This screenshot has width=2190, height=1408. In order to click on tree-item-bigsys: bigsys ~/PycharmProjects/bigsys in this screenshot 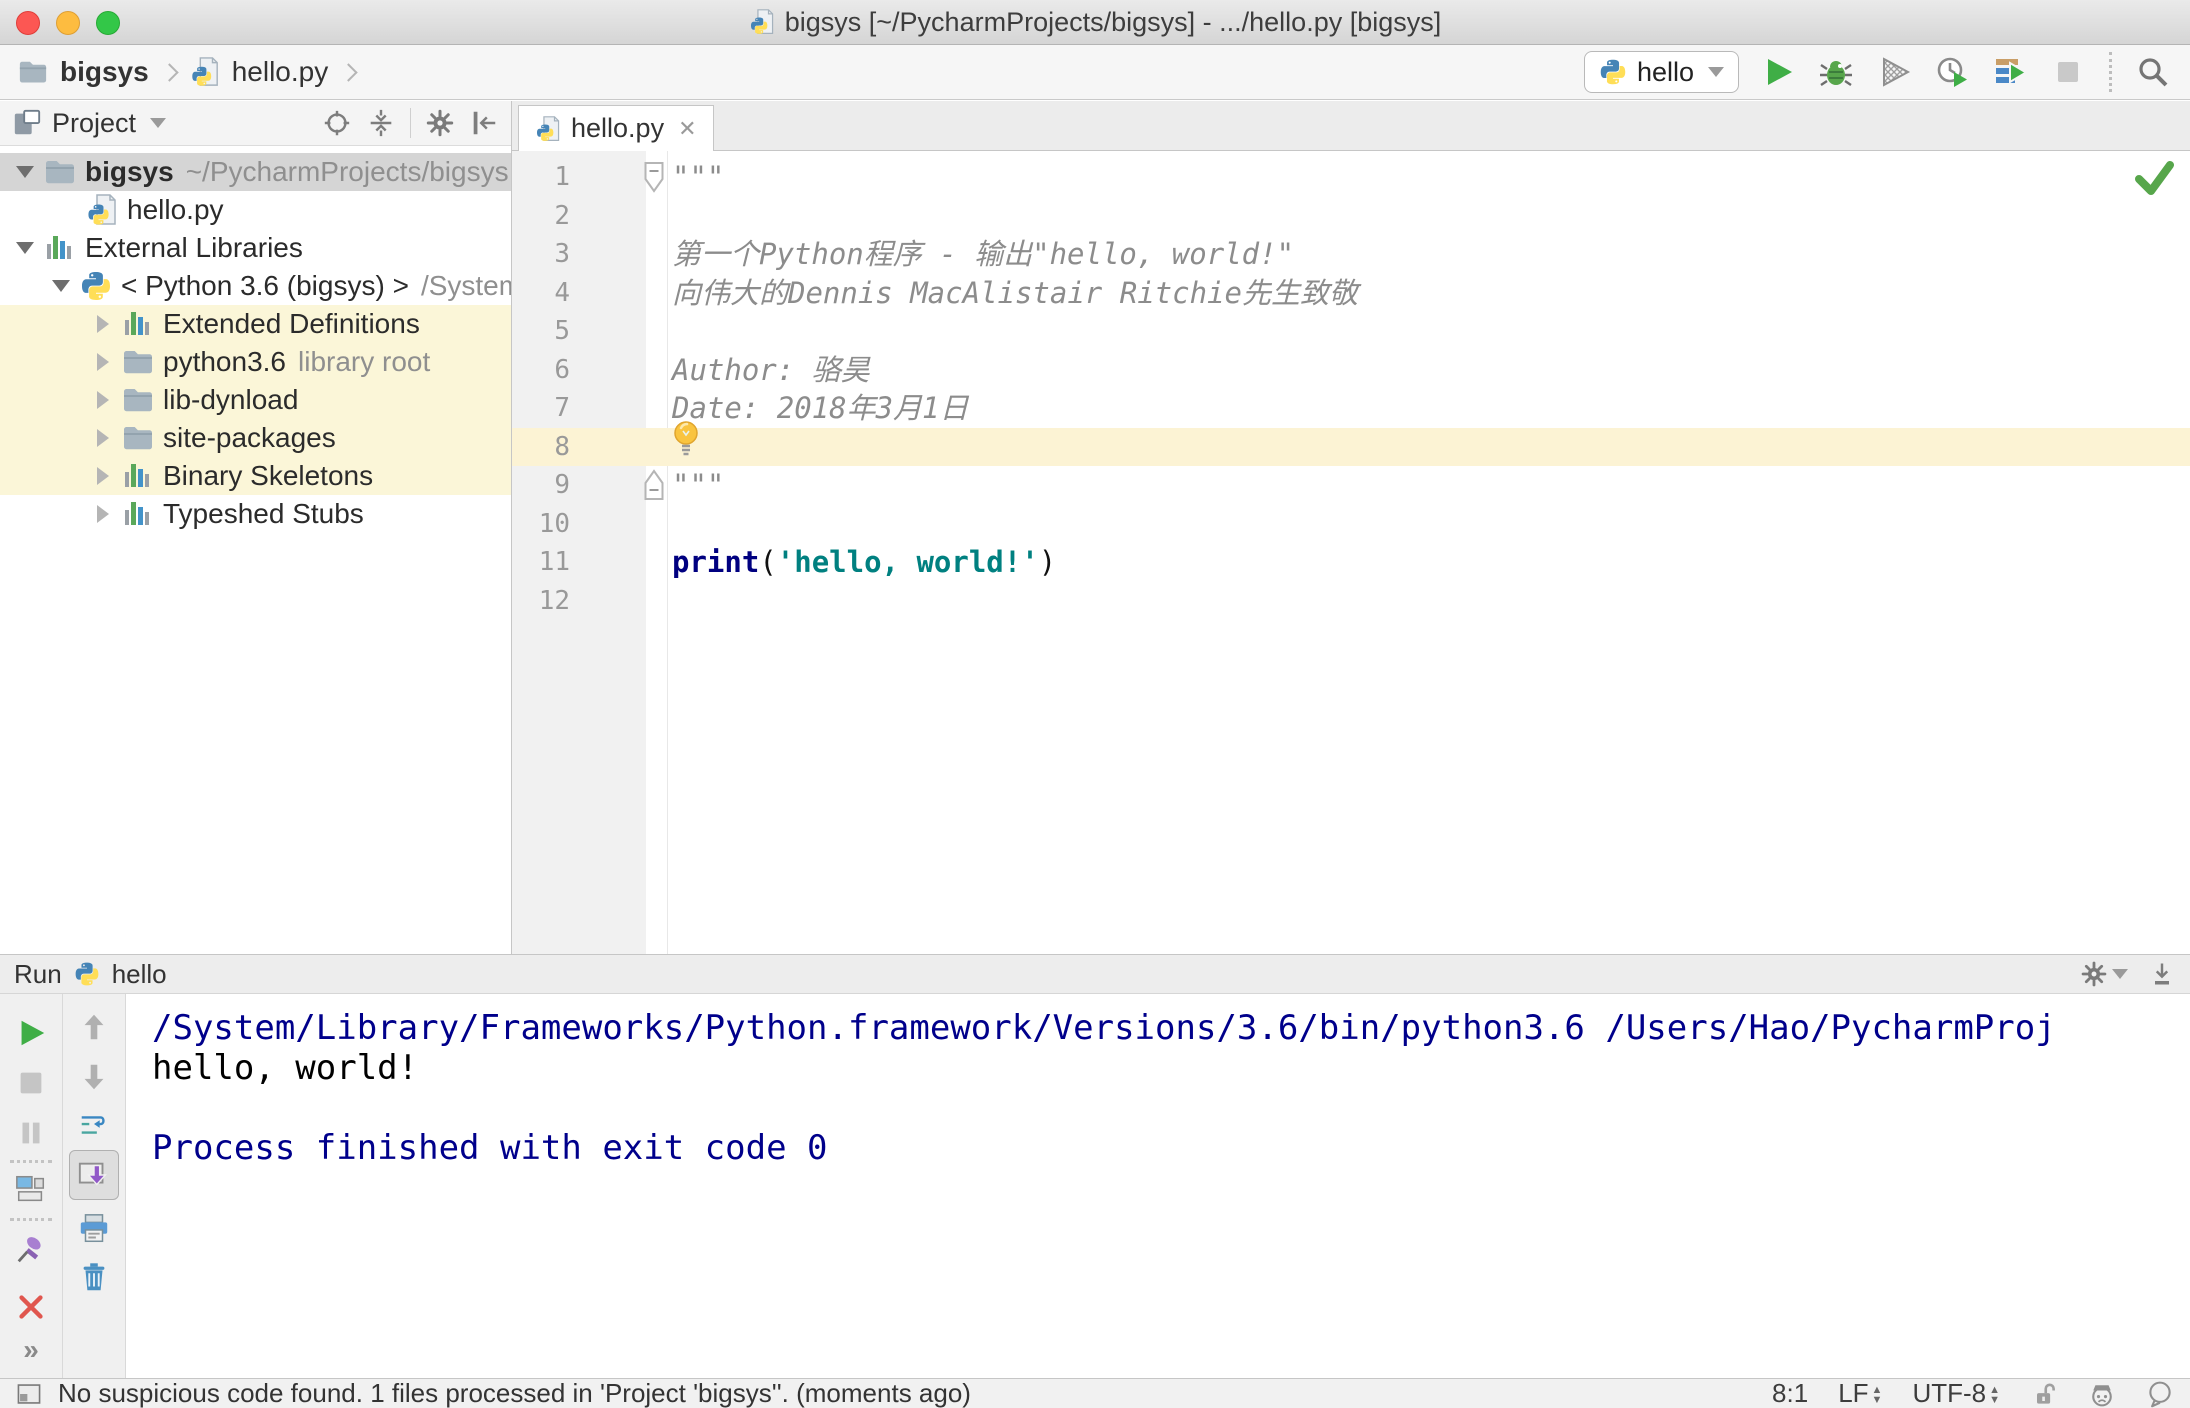, I will do `click(255, 172)`.